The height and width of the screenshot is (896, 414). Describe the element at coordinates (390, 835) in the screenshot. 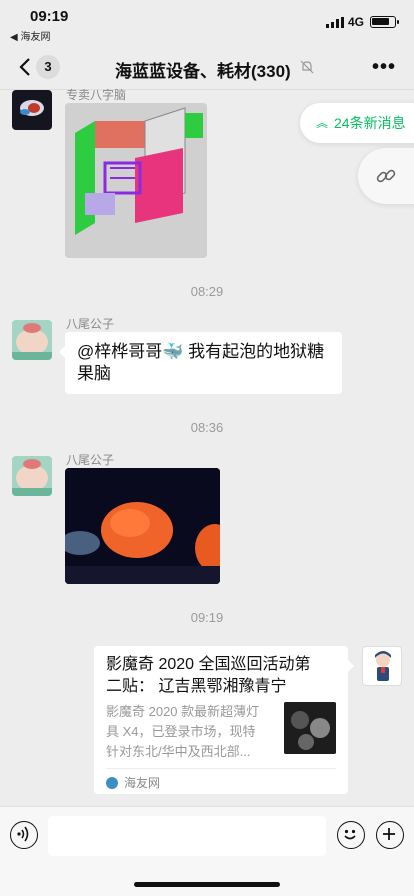

I see `plus-icon` at that location.